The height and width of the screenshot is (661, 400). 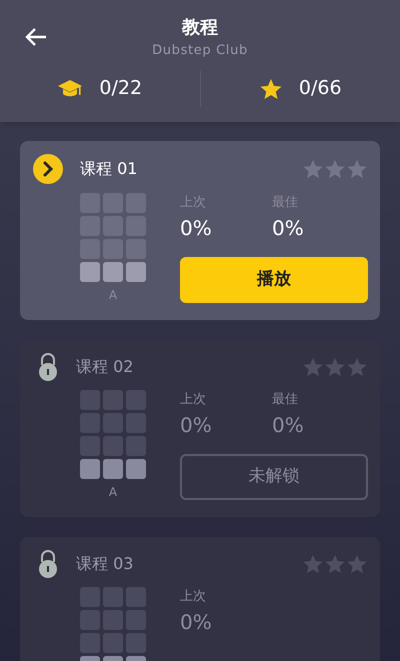 I want to click on page-subtitle: Dubstep Club, so click(x=200, y=51).